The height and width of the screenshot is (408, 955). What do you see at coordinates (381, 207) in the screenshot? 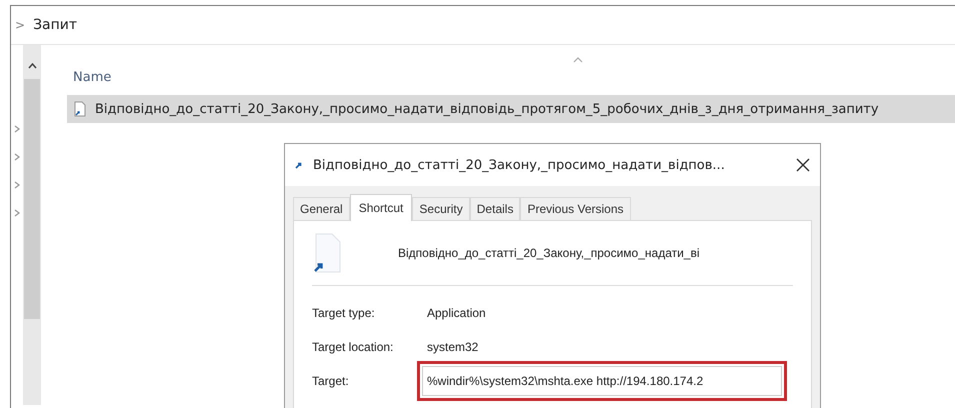
I see `tab: Shortcut` at bounding box center [381, 207].